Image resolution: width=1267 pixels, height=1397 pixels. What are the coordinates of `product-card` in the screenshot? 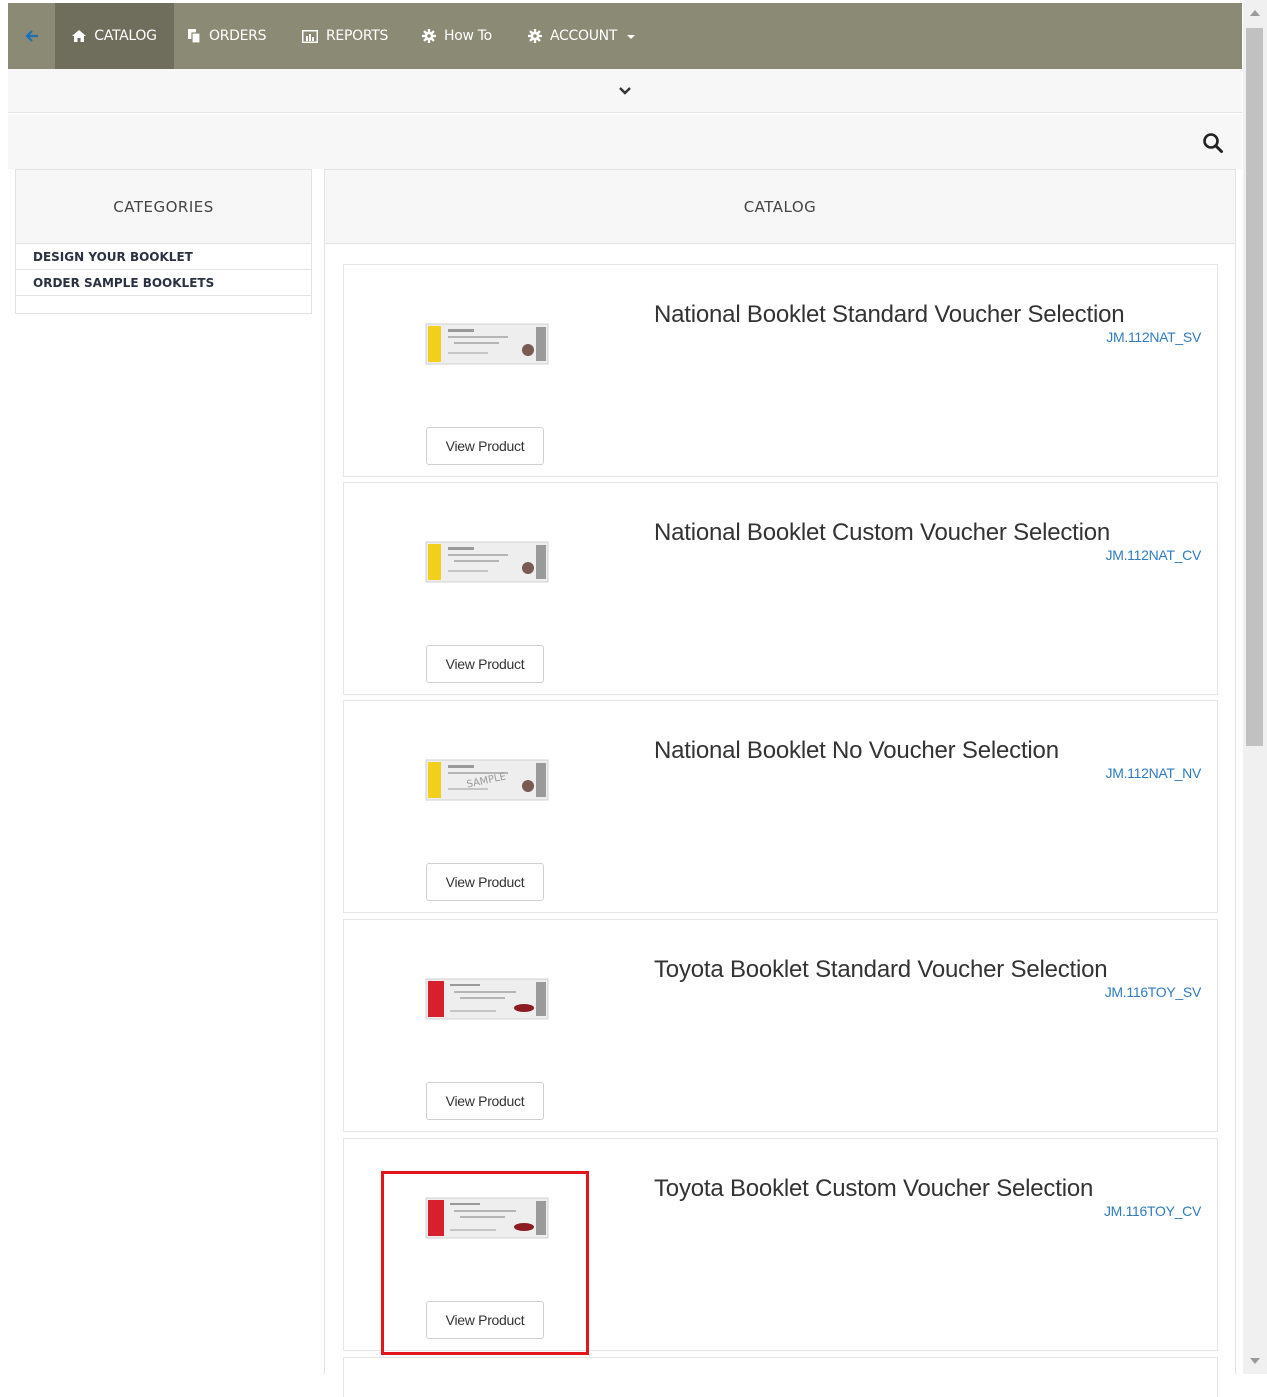 It's located at (780, 1377).